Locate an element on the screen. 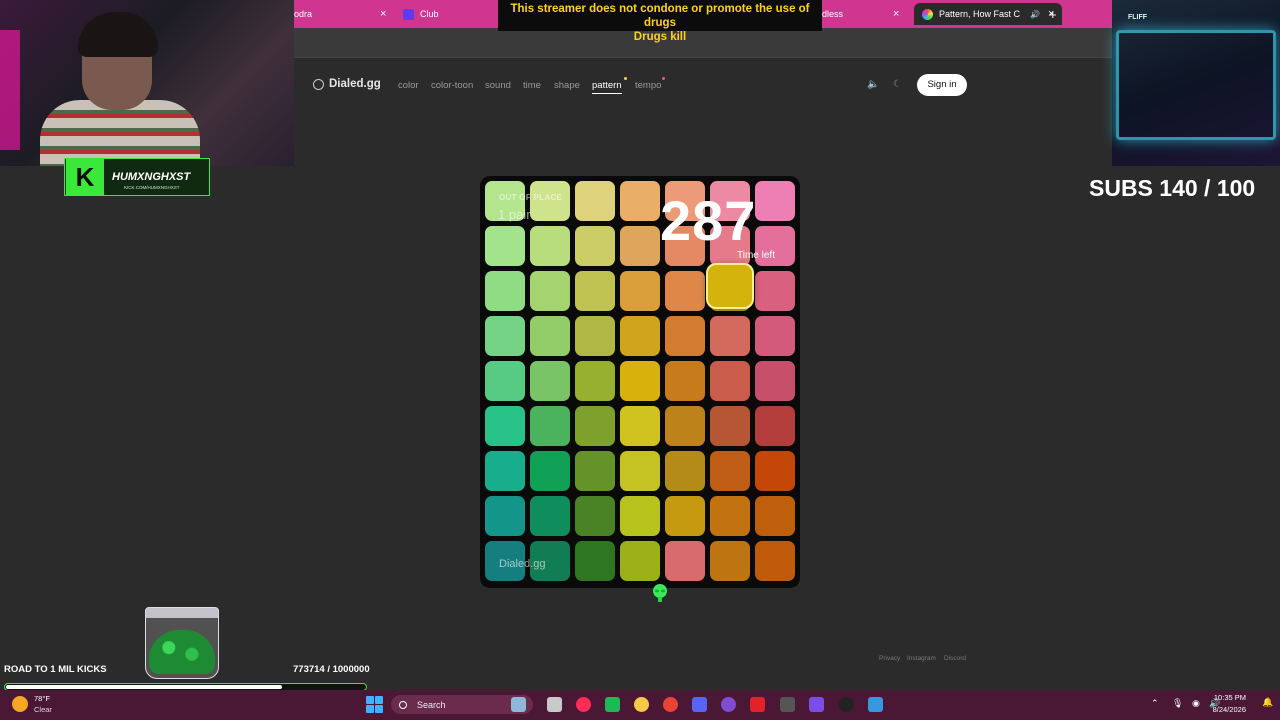 The height and width of the screenshot is (720, 1280). tile-r4-c0 is located at coordinates (505, 381).